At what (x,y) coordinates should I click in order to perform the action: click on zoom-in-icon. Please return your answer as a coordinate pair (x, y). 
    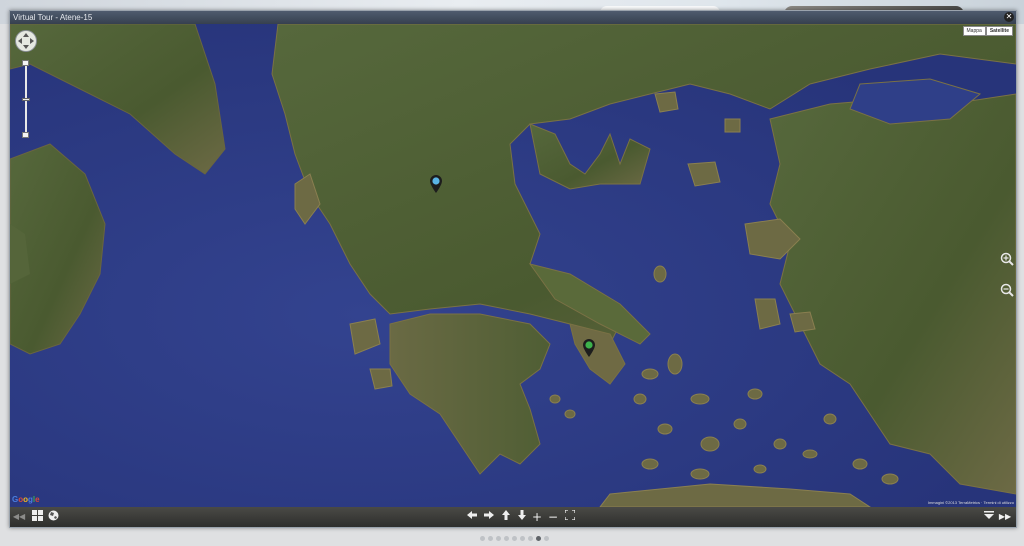
    Looking at the image, I should click on (1007, 259).